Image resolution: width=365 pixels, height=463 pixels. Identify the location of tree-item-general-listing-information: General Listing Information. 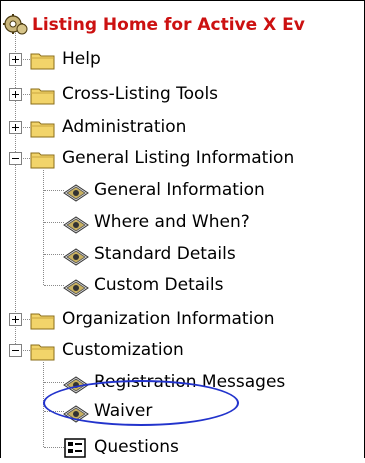
(182, 159).